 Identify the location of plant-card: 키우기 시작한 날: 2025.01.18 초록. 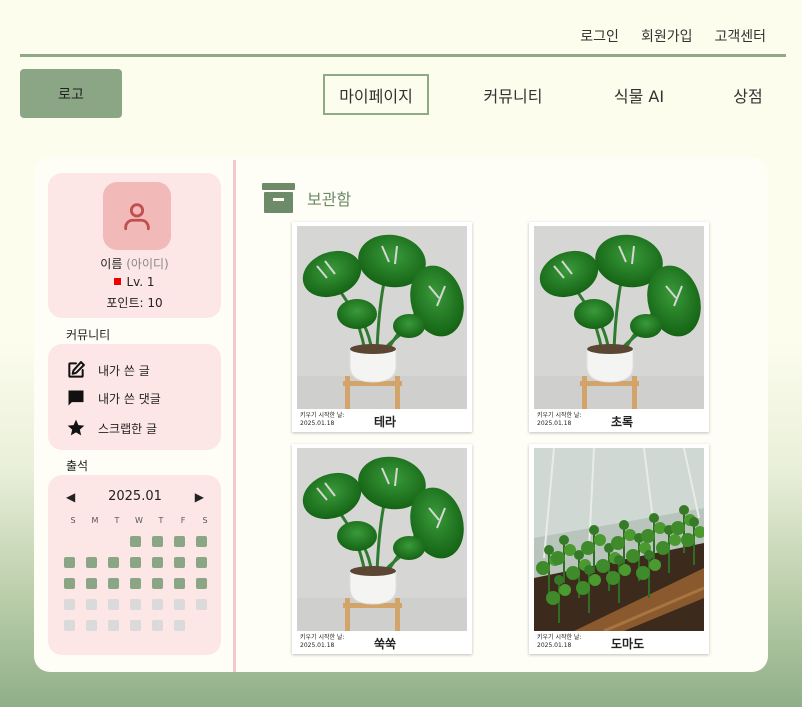
(619, 327).